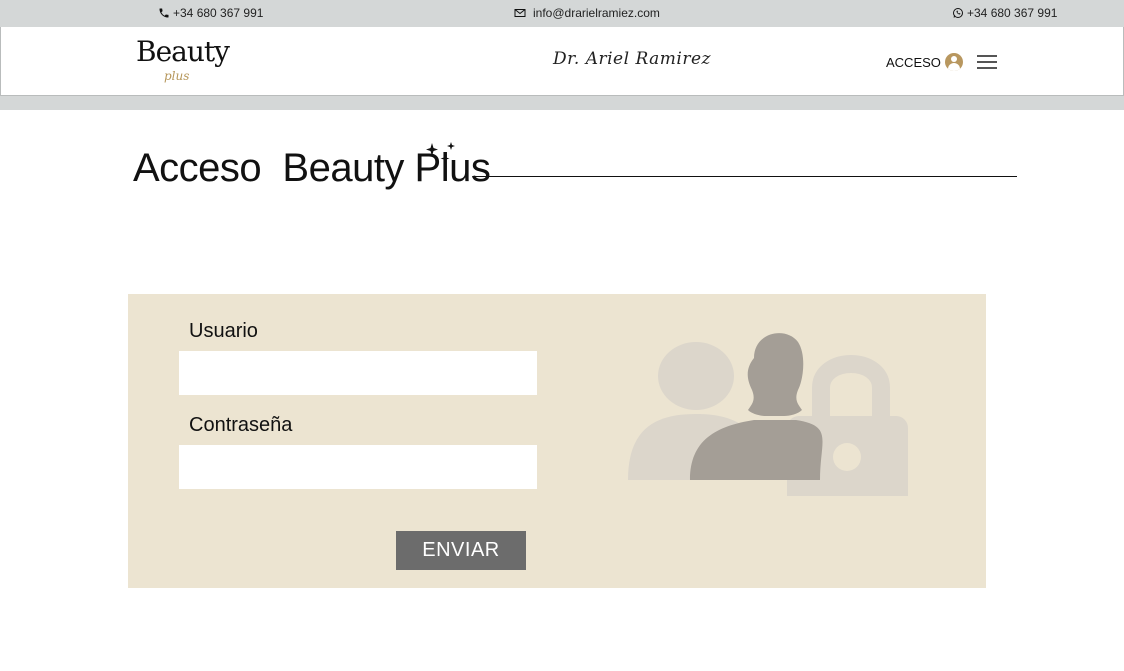 The width and height of the screenshot is (1124, 671). I want to click on email-address: info@drarielramiez.com, so click(596, 13).